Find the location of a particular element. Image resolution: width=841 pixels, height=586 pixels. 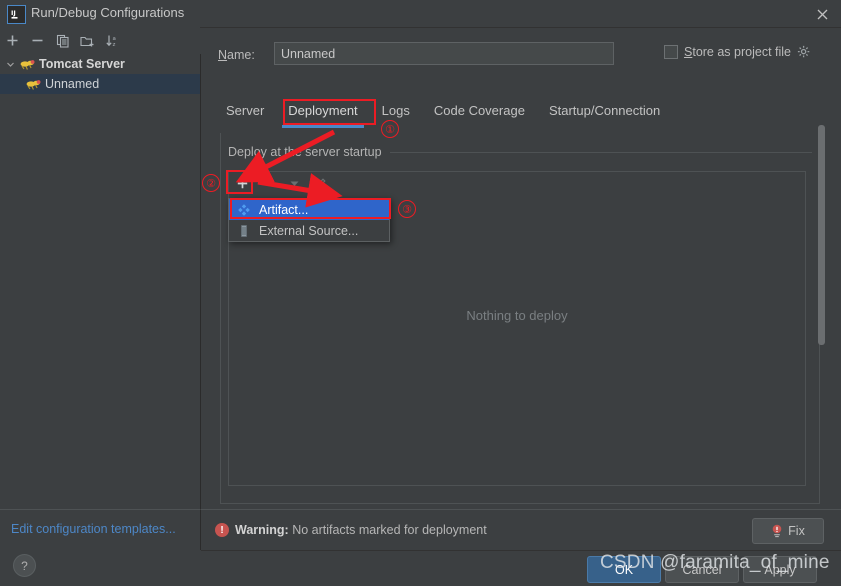

tab-code-coverage: Code Coverage is located at coordinates (479, 114).